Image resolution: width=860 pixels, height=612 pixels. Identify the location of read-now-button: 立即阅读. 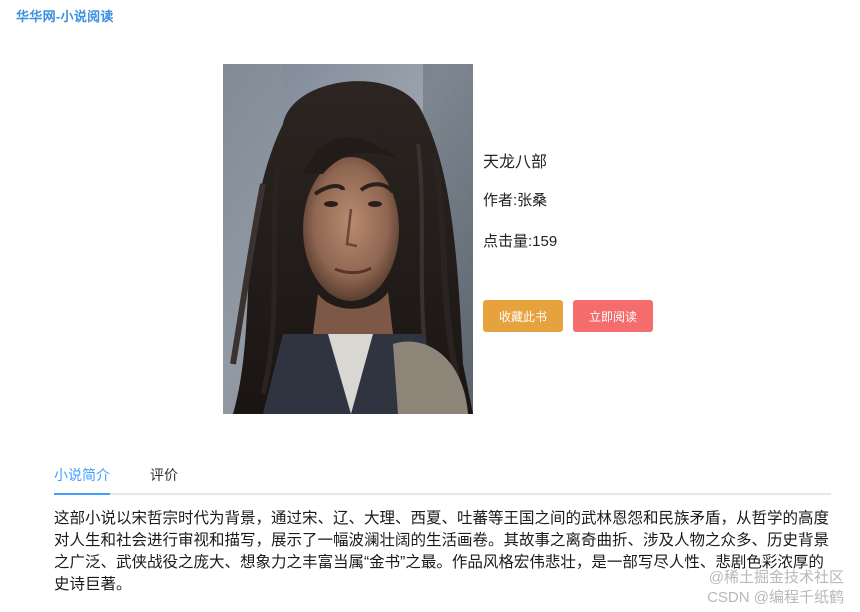
(613, 316).